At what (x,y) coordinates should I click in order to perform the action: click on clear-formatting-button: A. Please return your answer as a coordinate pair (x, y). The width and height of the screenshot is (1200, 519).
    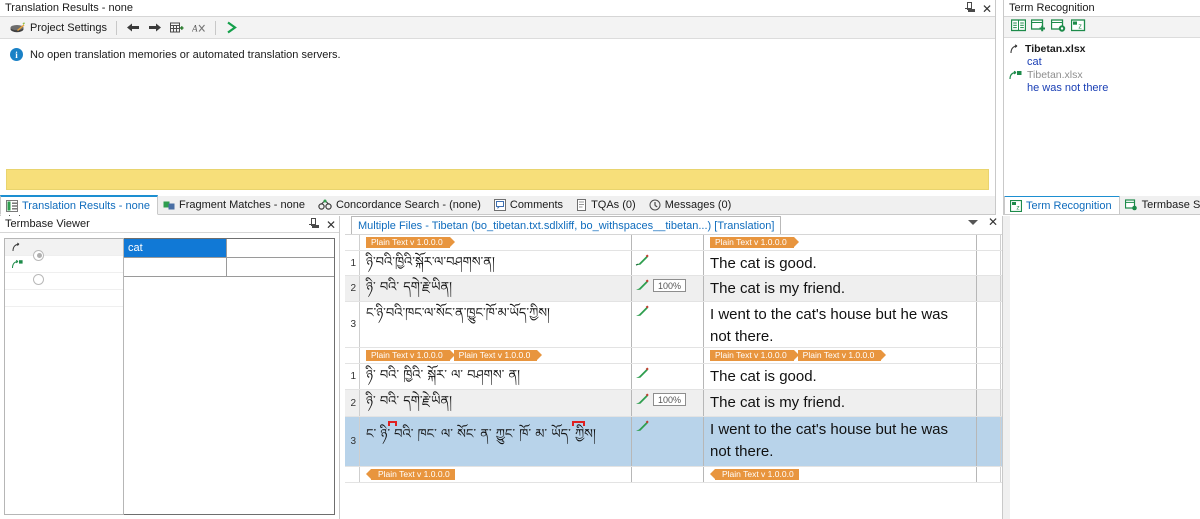
    Looking at the image, I should click on (199, 28).